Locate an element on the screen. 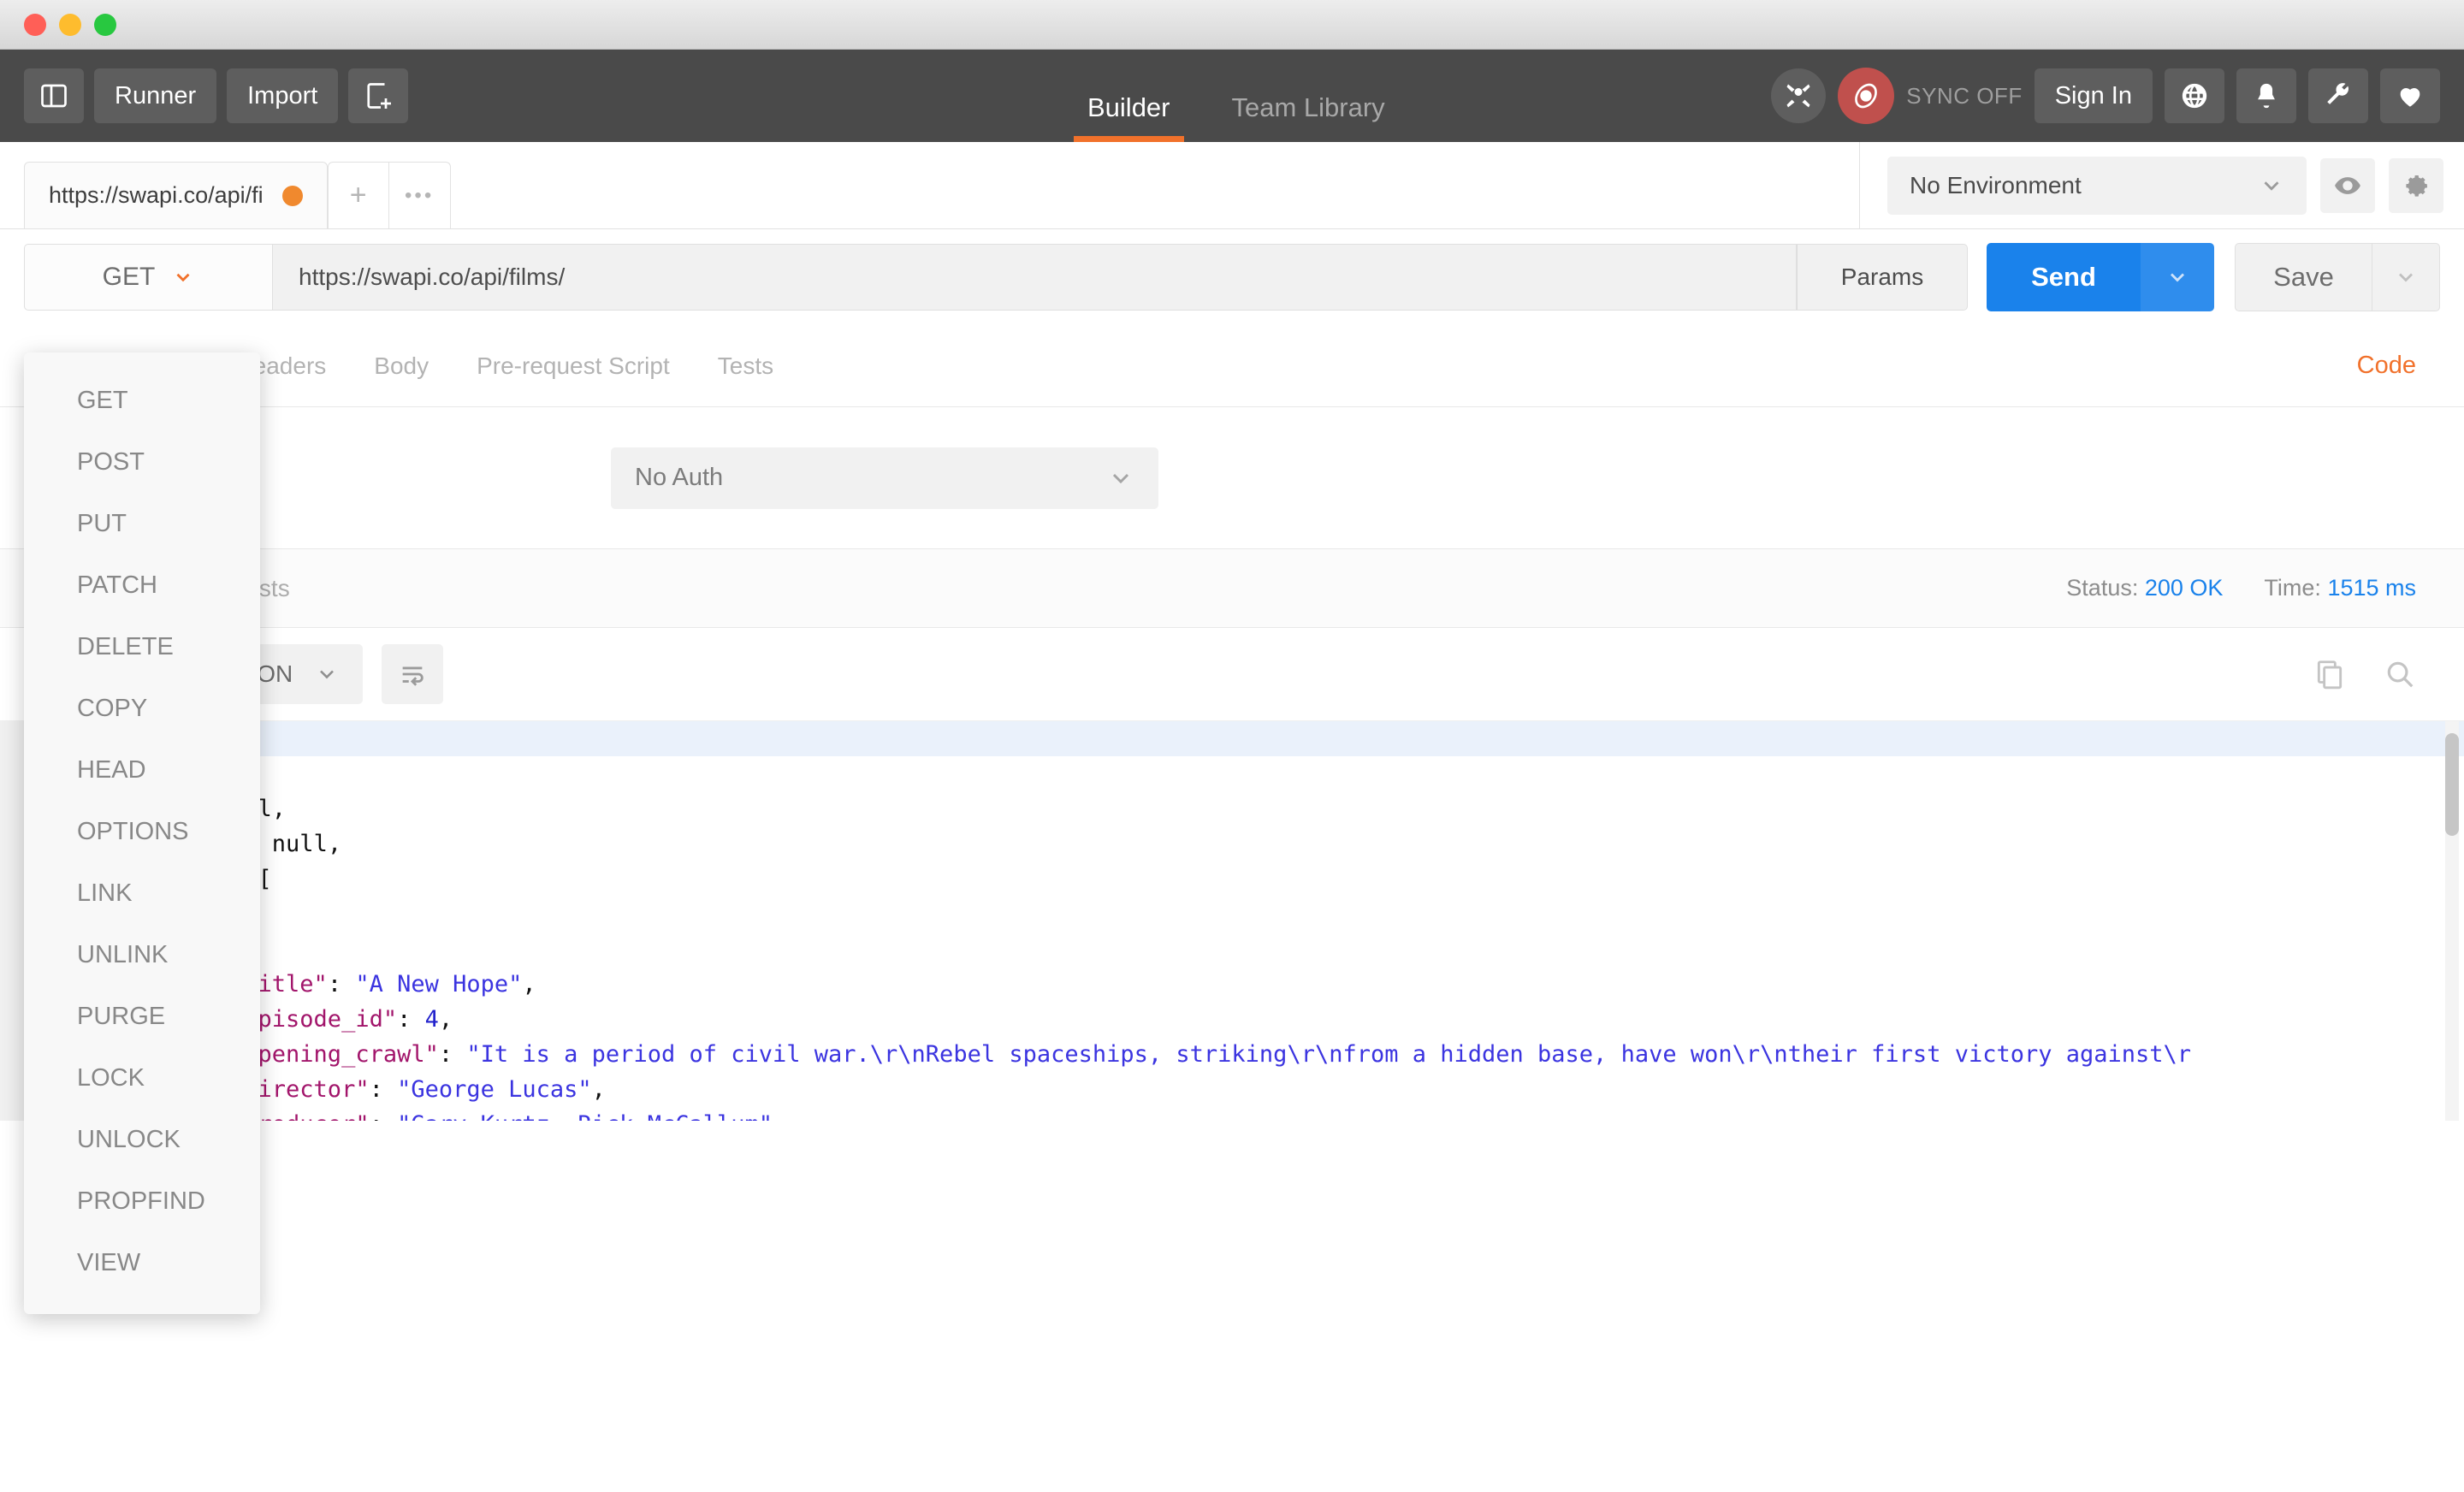 This screenshot has height=1492, width=2464. interceptor-button is located at coordinates (1799, 95).